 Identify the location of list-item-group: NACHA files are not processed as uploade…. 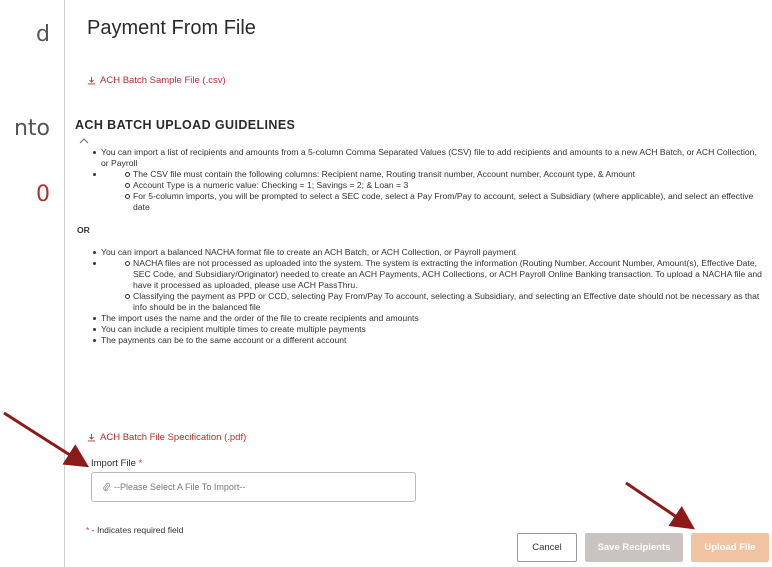
(429, 285).